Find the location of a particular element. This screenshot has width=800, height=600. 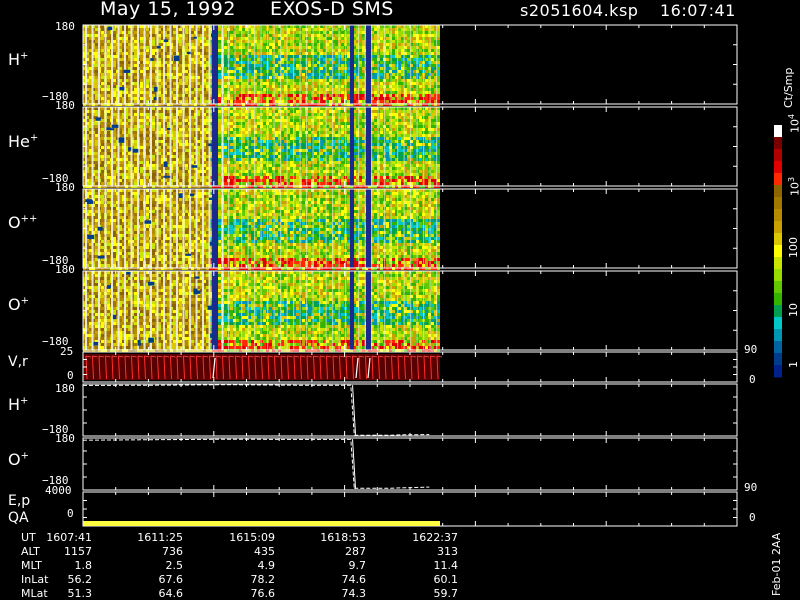

spectrogram-blob is located at coordinates (155, 99).